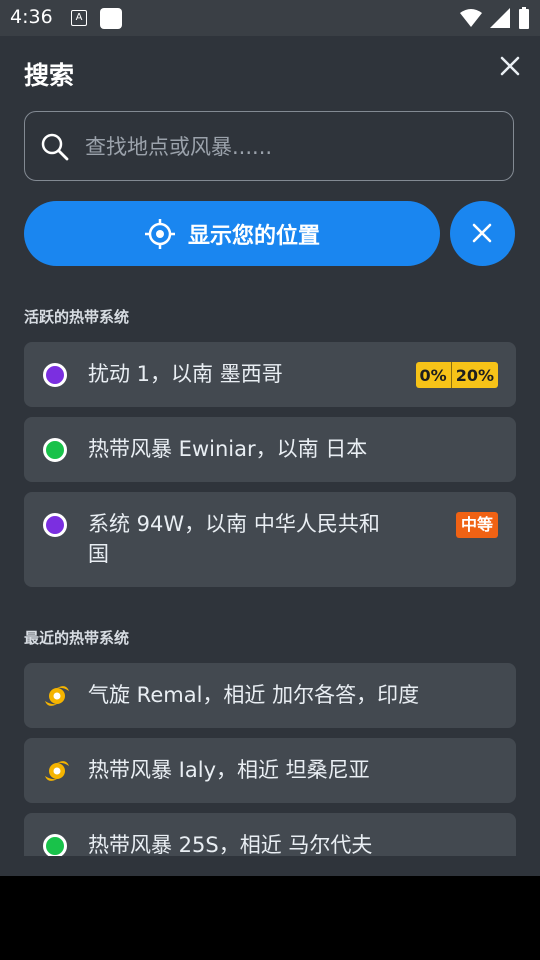 Image resolution: width=540 pixels, height=960 pixels. I want to click on list-item: 气旋 Remal，相近 加尔各答，印度, so click(270, 695).